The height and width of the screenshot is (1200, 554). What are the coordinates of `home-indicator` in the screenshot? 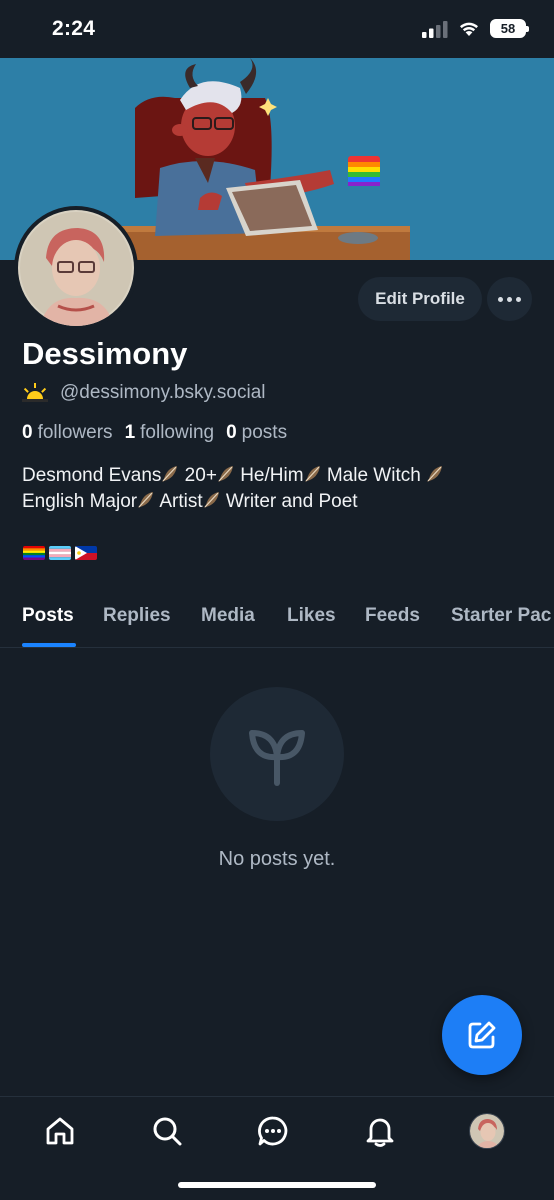 It's located at (277, 1185).